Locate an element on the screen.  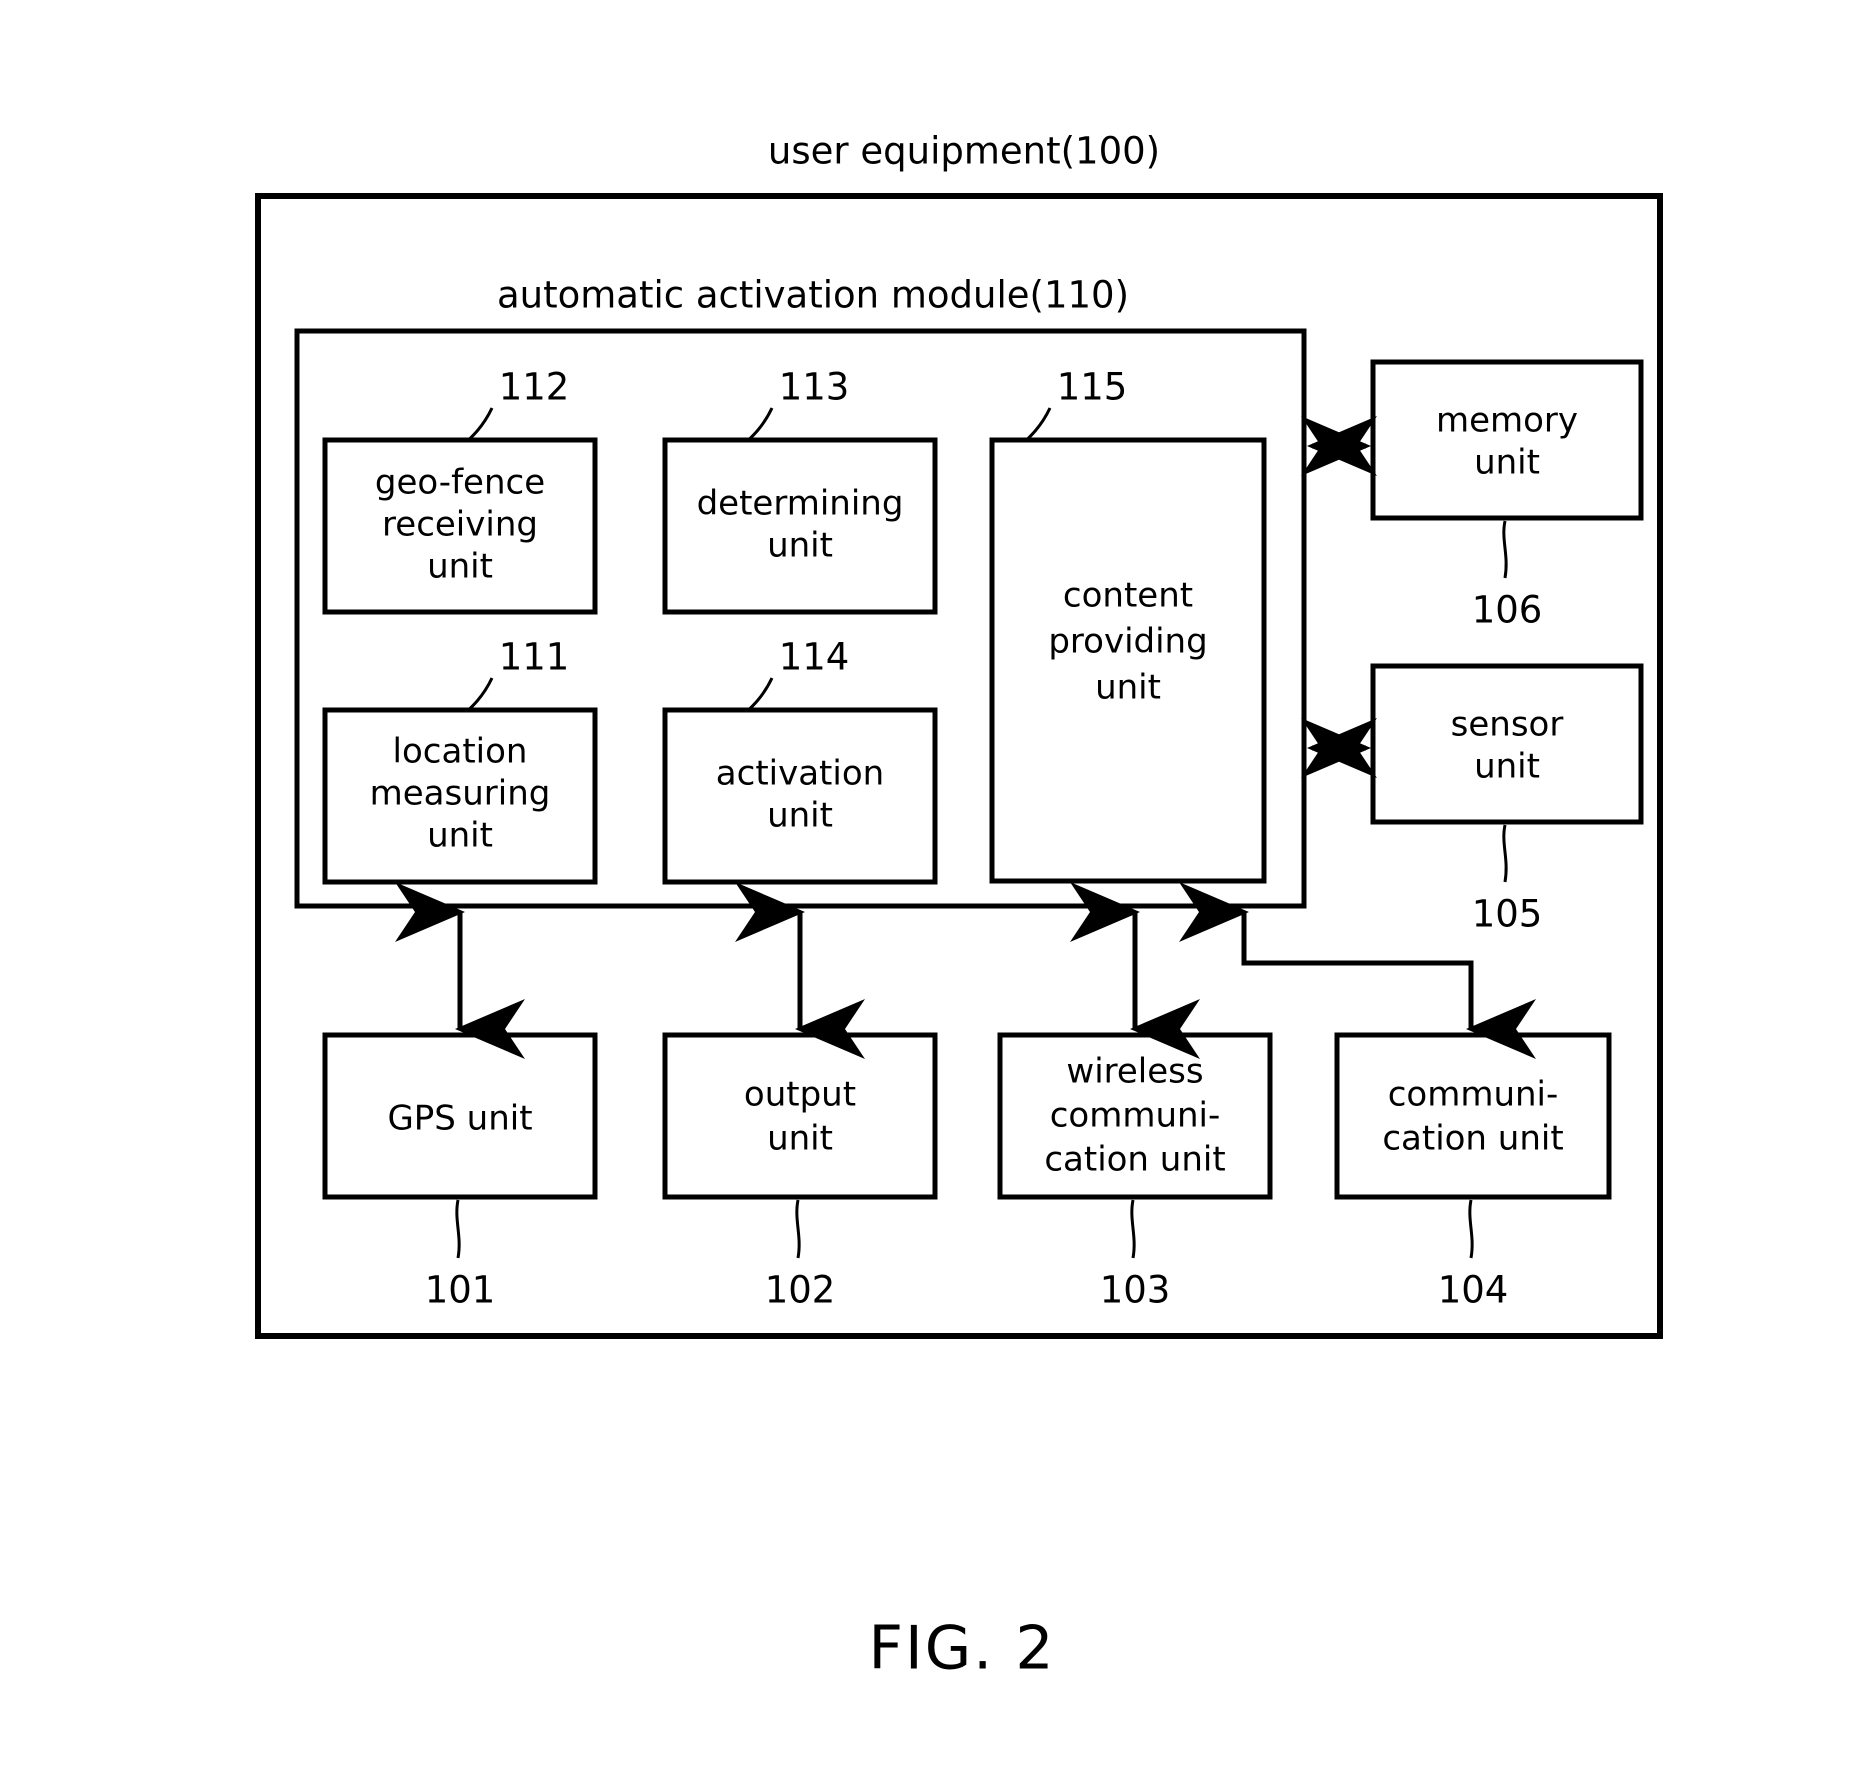
output-unit-box is located at coordinates (800, 1116).